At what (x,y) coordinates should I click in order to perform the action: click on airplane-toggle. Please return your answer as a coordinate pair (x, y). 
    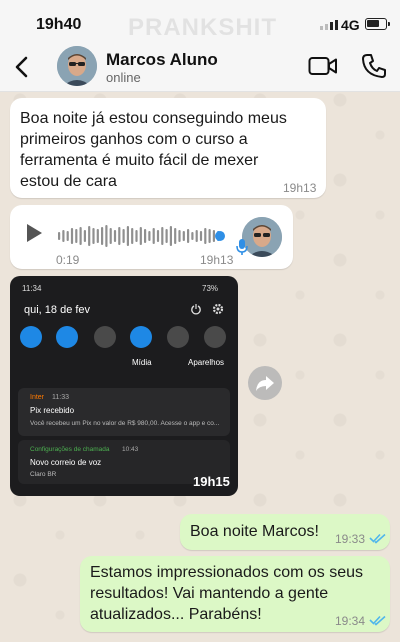
    Looking at the image, I should click on (178, 337).